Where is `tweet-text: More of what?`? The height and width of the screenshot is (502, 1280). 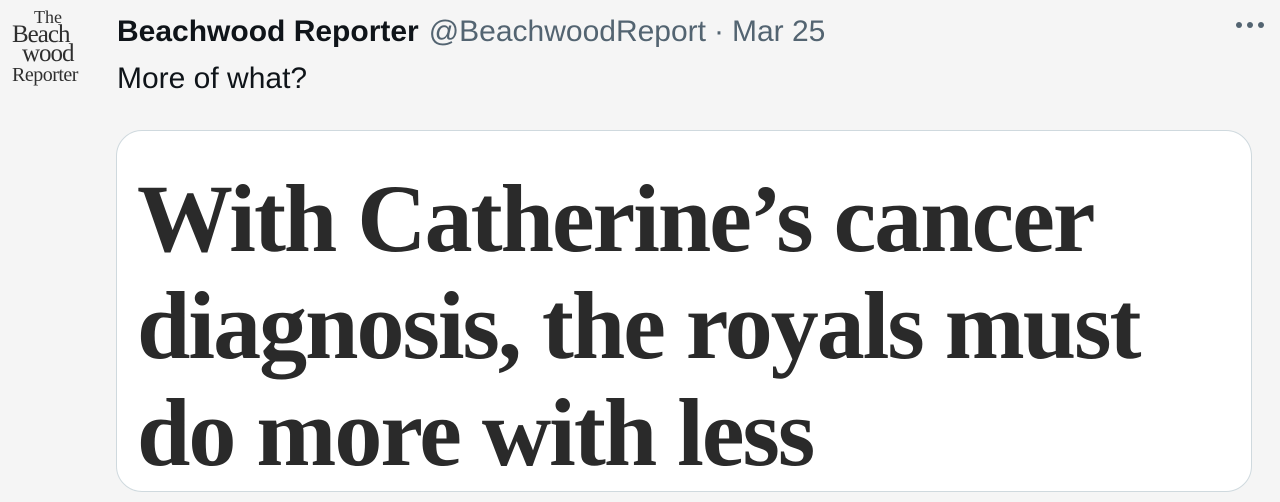
tweet-text: More of what? is located at coordinates (212, 78).